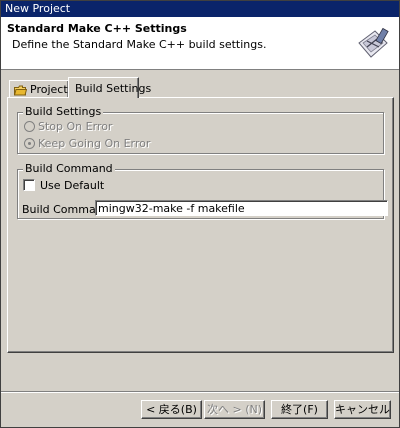 The width and height of the screenshot is (400, 428). I want to click on folder-icon, so click(20, 90).